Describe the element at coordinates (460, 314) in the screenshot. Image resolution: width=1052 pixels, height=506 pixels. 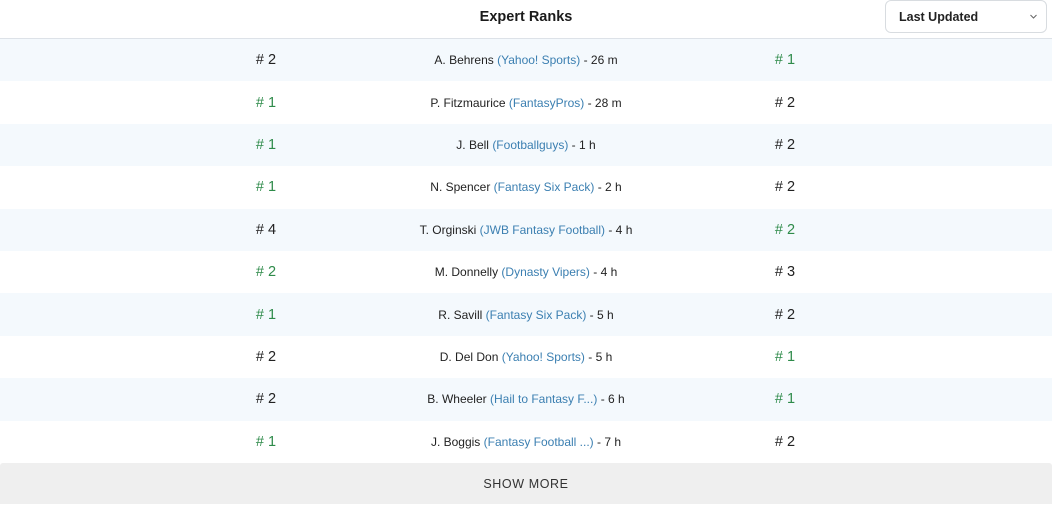
I see `expert-name: R. Savill` at that location.